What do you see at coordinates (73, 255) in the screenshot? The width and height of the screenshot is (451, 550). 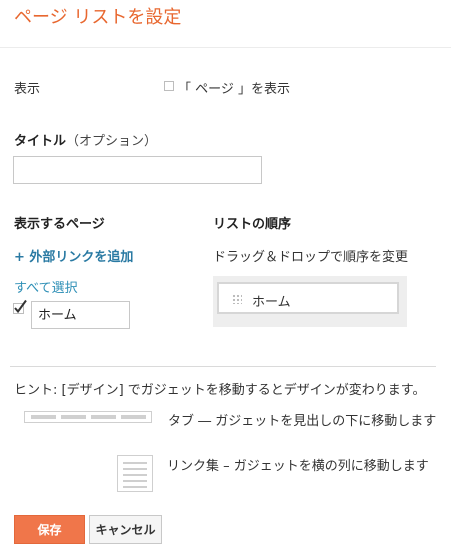 I see `add-external-link: + 外部リンクを追加` at bounding box center [73, 255].